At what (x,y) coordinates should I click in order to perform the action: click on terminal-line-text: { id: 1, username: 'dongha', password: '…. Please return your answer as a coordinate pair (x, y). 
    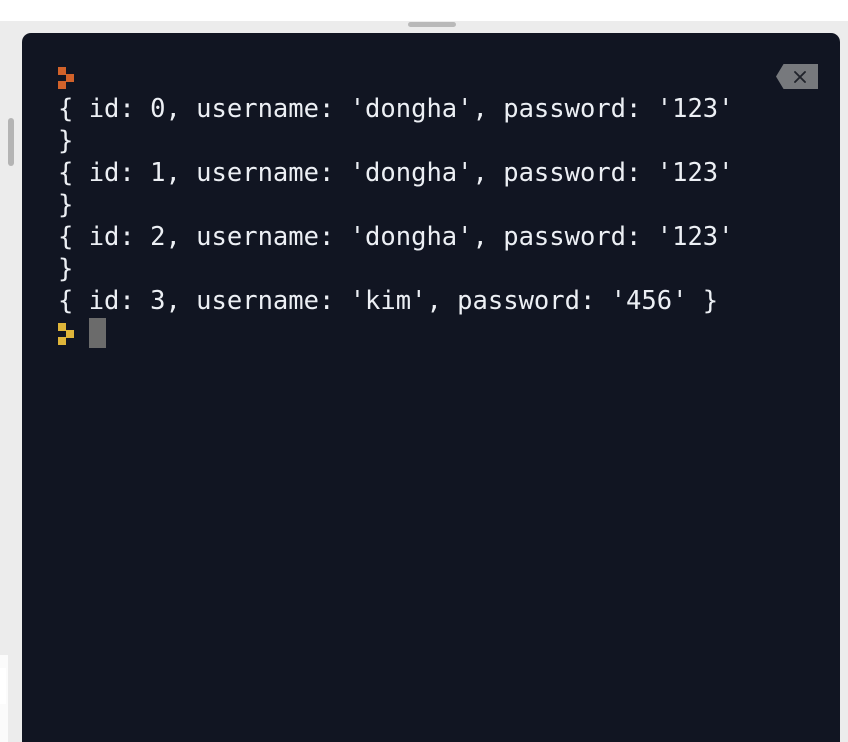
    Looking at the image, I should click on (396, 173).